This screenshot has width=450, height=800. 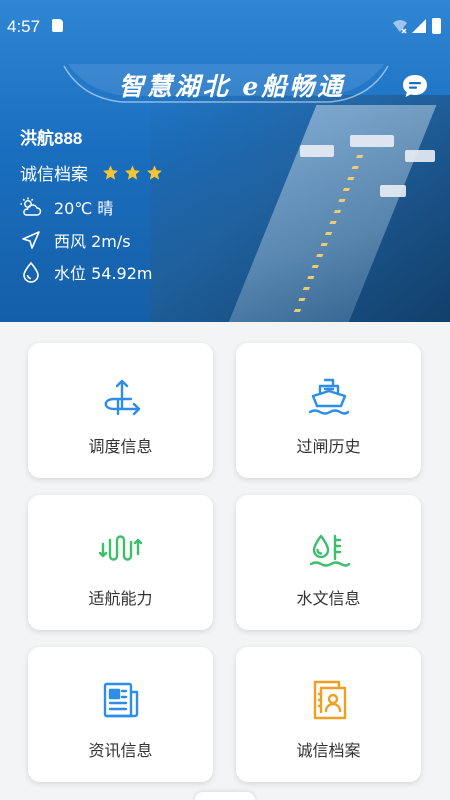 I want to click on menu-label: 诚信档案, so click(x=328, y=750).